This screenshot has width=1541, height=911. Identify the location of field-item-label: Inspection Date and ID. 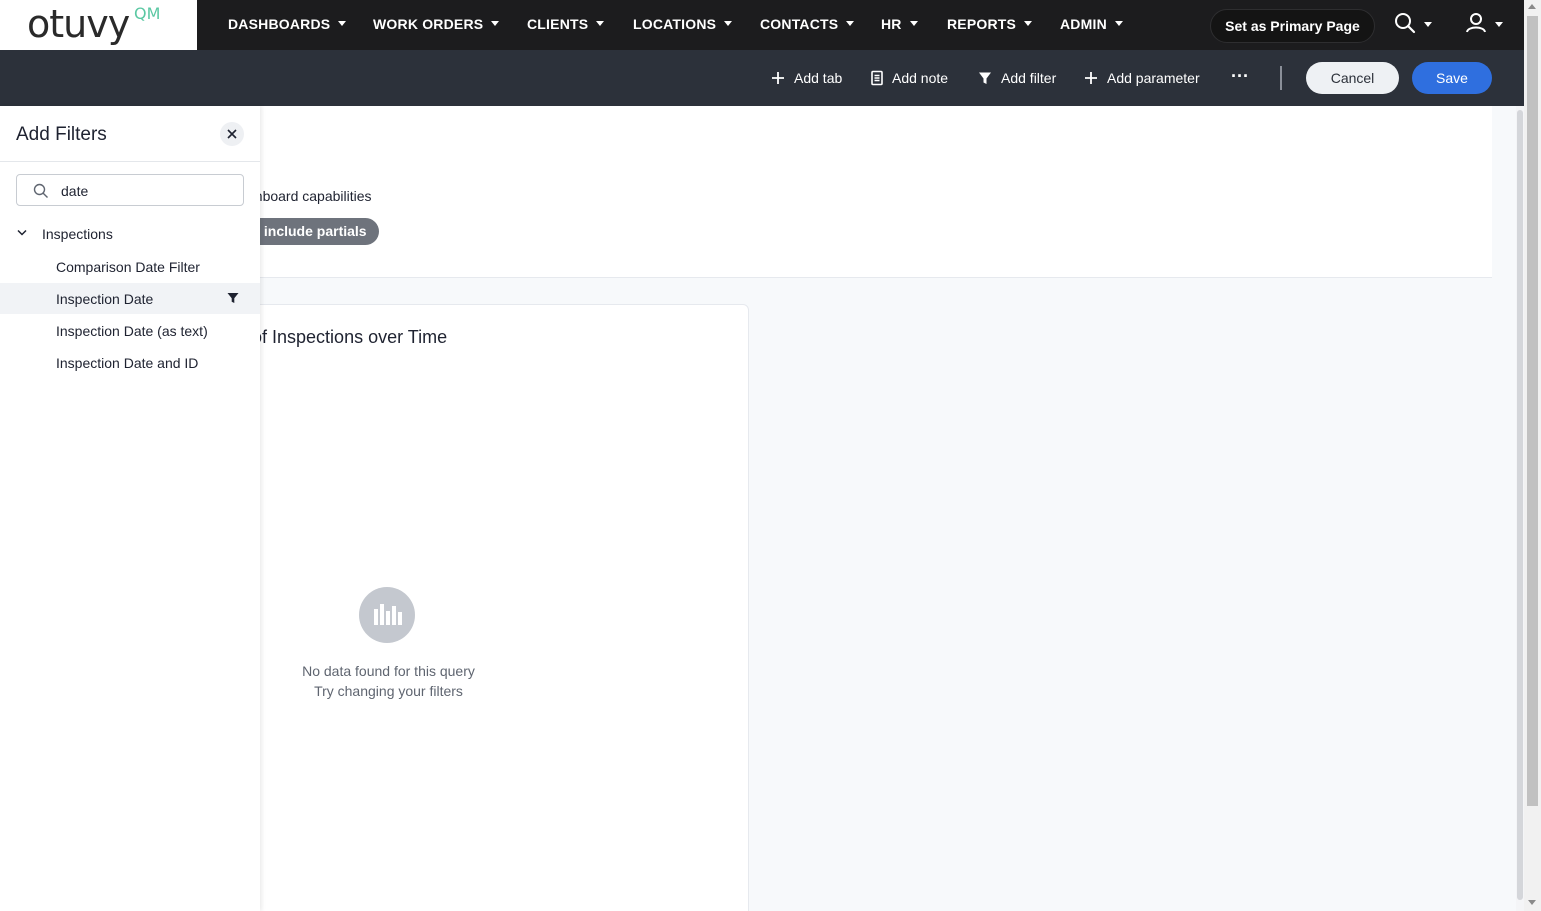
(127, 363).